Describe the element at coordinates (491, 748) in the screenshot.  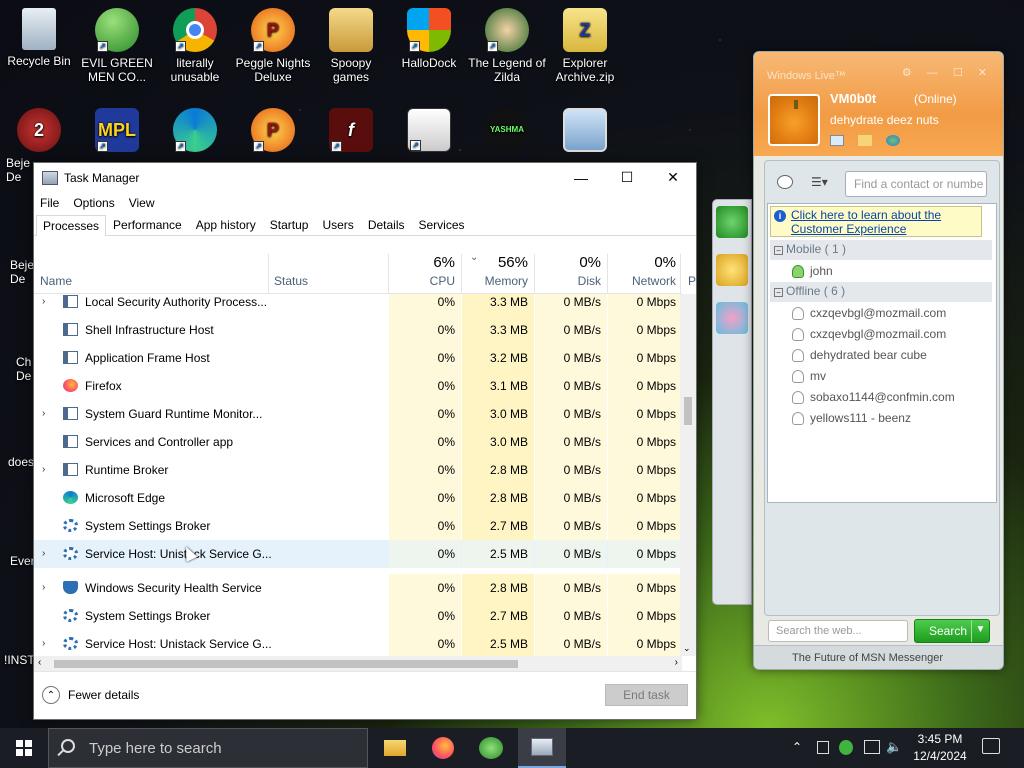
I see `taskbar-messenger` at that location.